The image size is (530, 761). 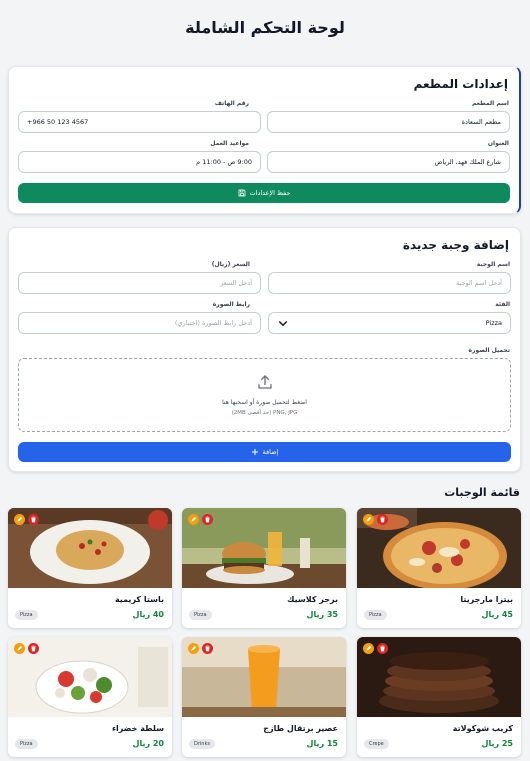 I want to click on add-meal-button: إضافة, so click(x=264, y=452).